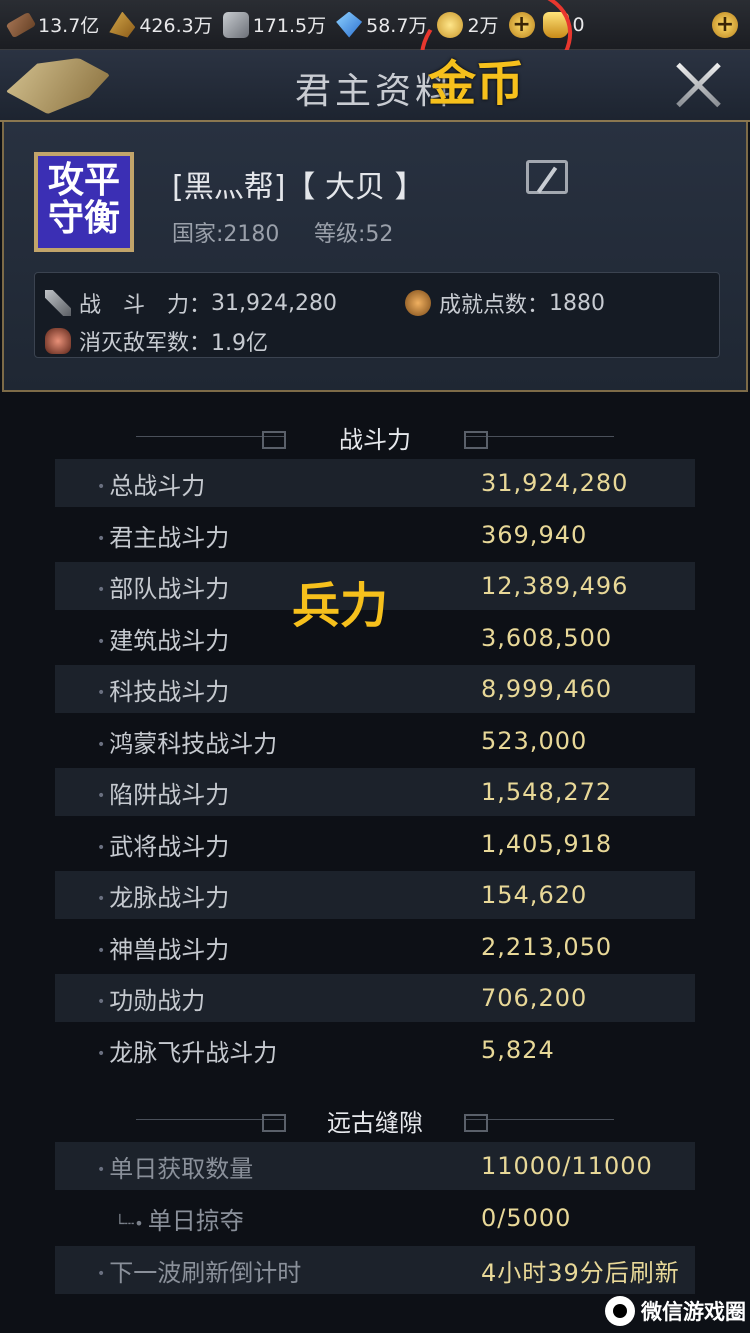  Describe the element at coordinates (555, 483) in the screenshot. I see `row-value: 31,924,280` at that location.